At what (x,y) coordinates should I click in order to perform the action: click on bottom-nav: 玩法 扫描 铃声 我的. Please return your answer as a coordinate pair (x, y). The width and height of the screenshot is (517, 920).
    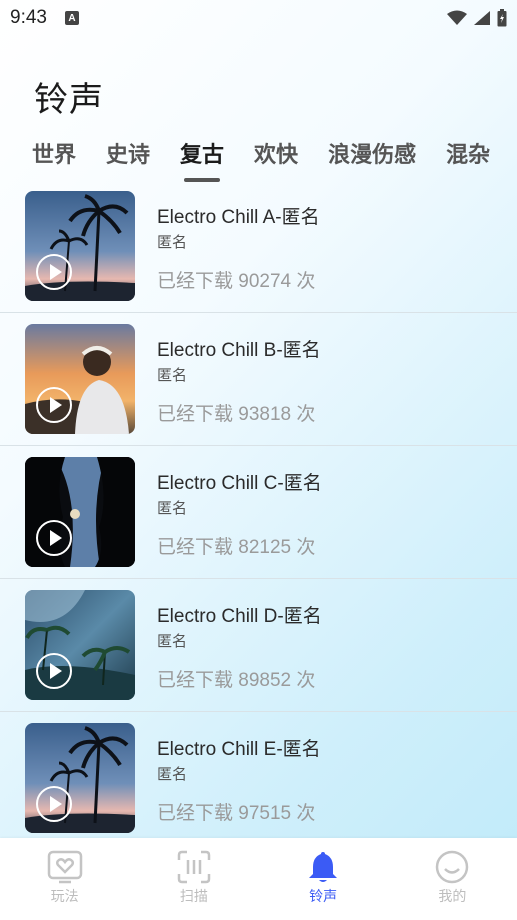
    Looking at the image, I should click on (258, 879).